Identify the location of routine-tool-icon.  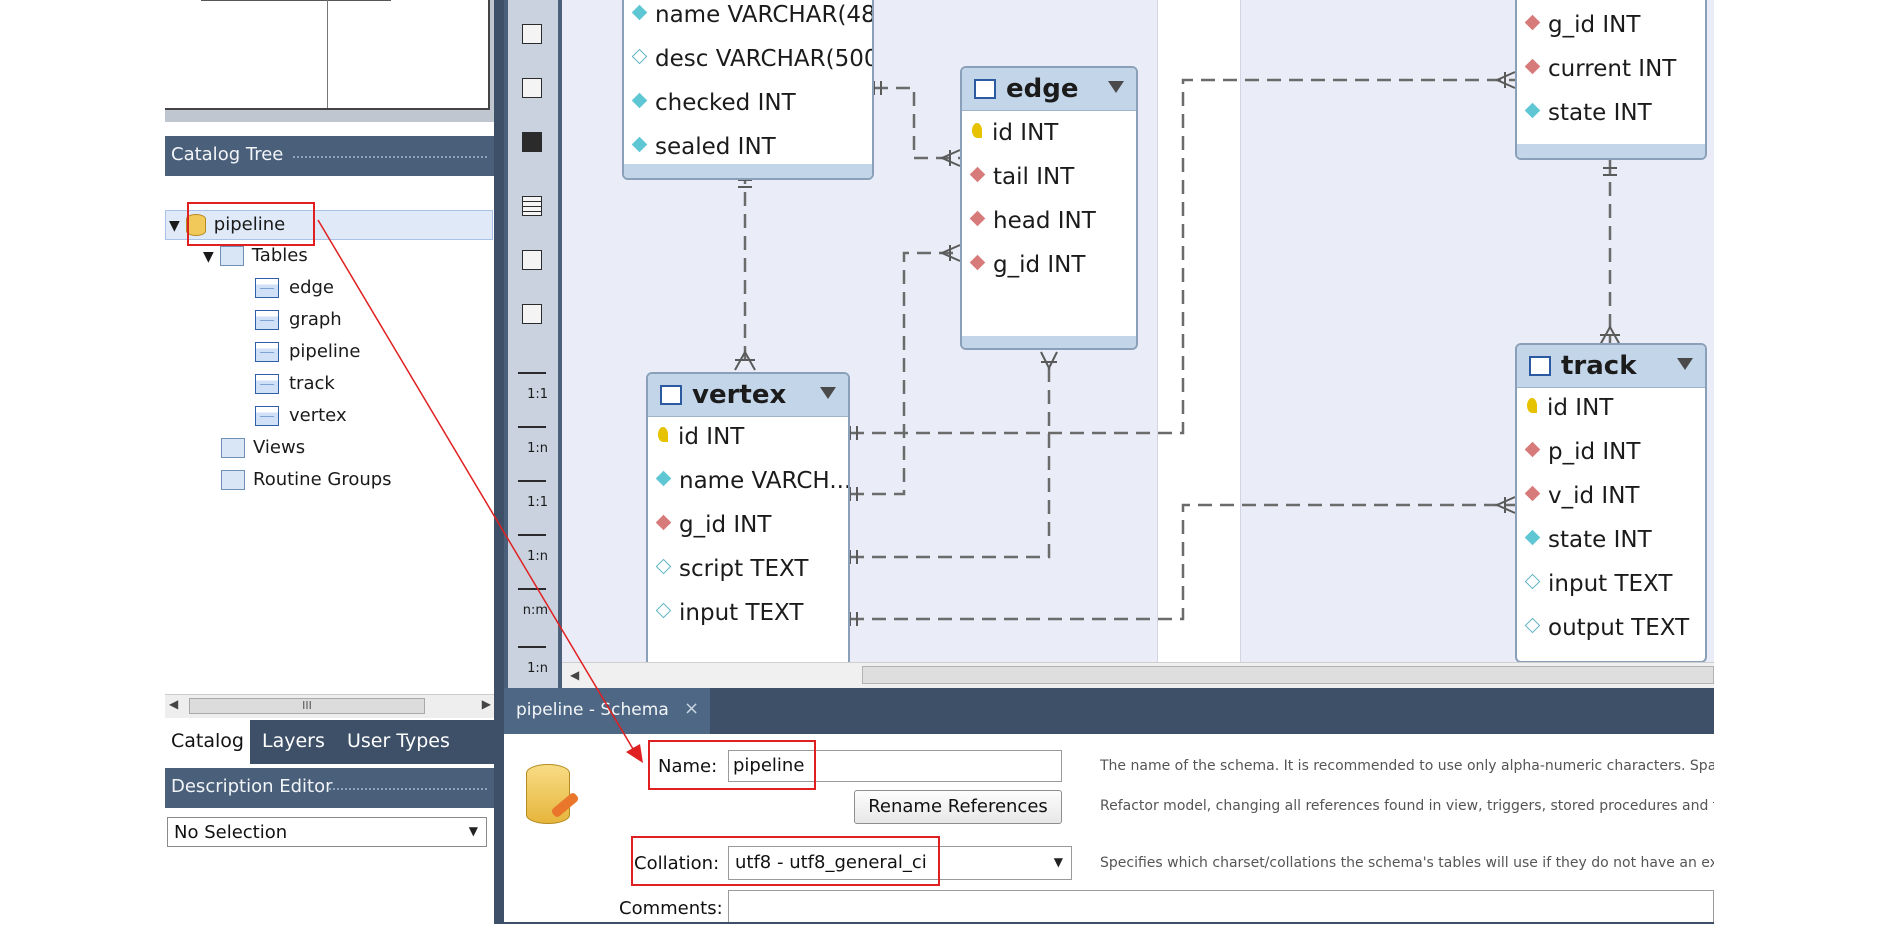
(532, 314).